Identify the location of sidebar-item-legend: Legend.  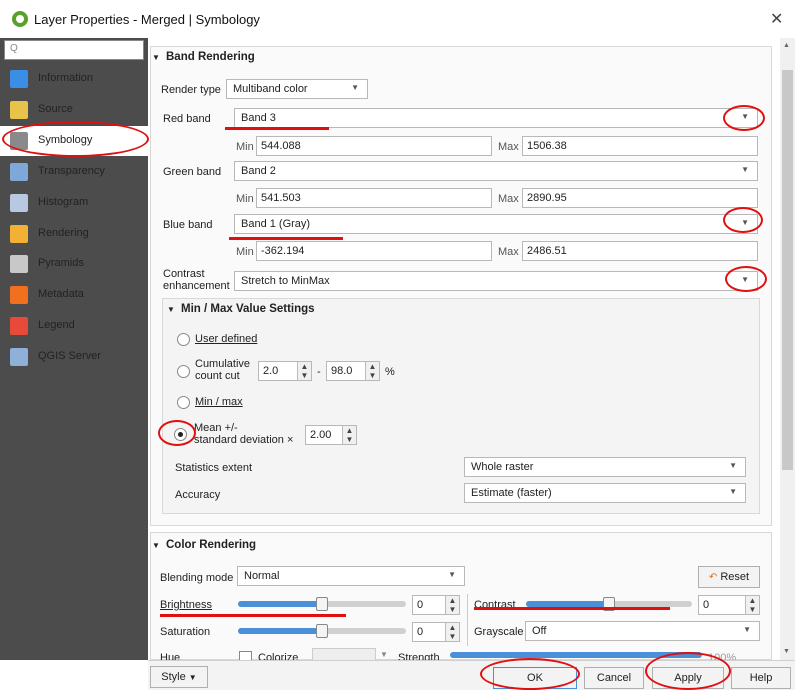
(74, 326).